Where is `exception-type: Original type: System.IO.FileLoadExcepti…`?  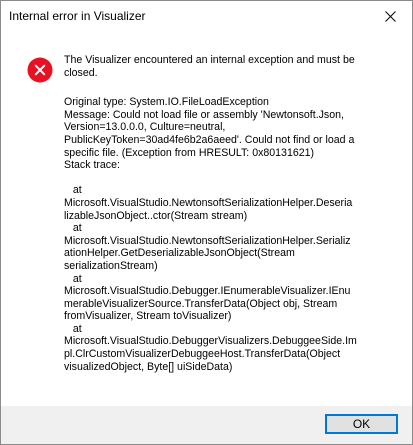
exception-type: Original type: System.IO.FileLoadExcepti… is located at coordinates (166, 102).